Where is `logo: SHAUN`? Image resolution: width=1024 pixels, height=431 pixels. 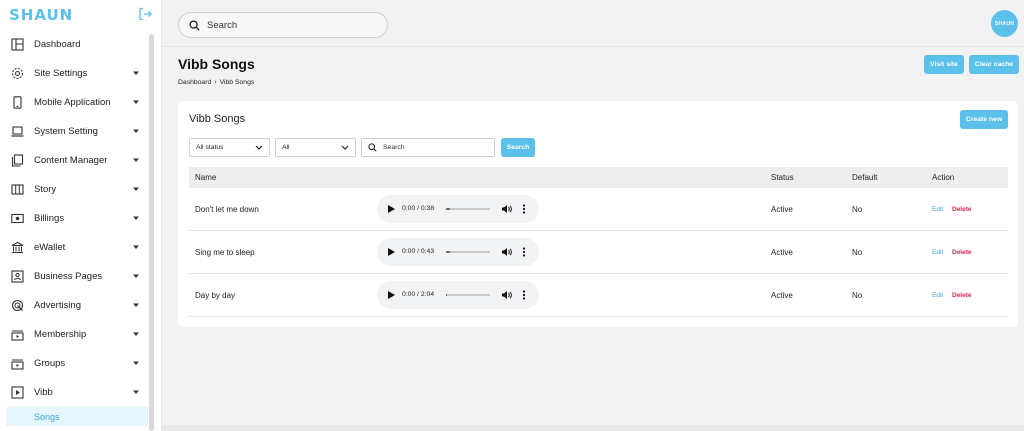 logo: SHAUN is located at coordinates (41, 15).